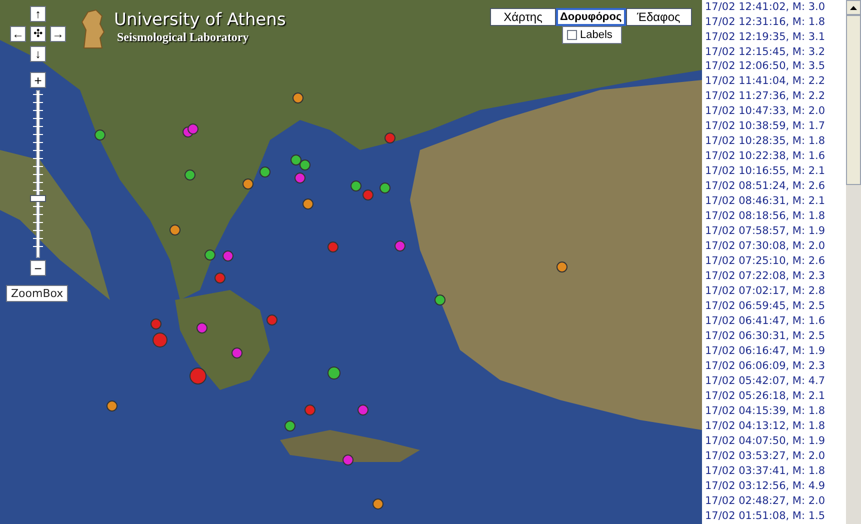 The height and width of the screenshot is (524, 861). What do you see at coordinates (200, 20) in the screenshot?
I see `logo-title: University of Athens` at bounding box center [200, 20].